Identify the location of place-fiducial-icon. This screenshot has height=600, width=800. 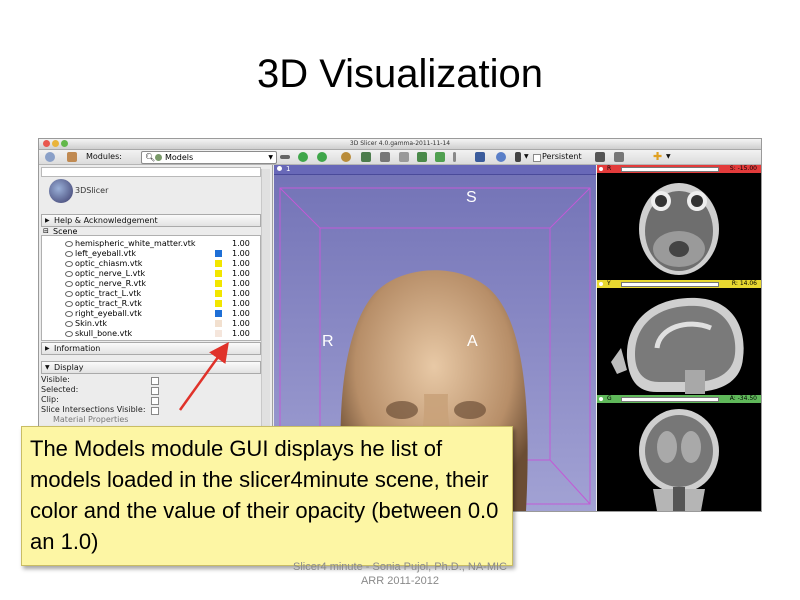
(518, 157).